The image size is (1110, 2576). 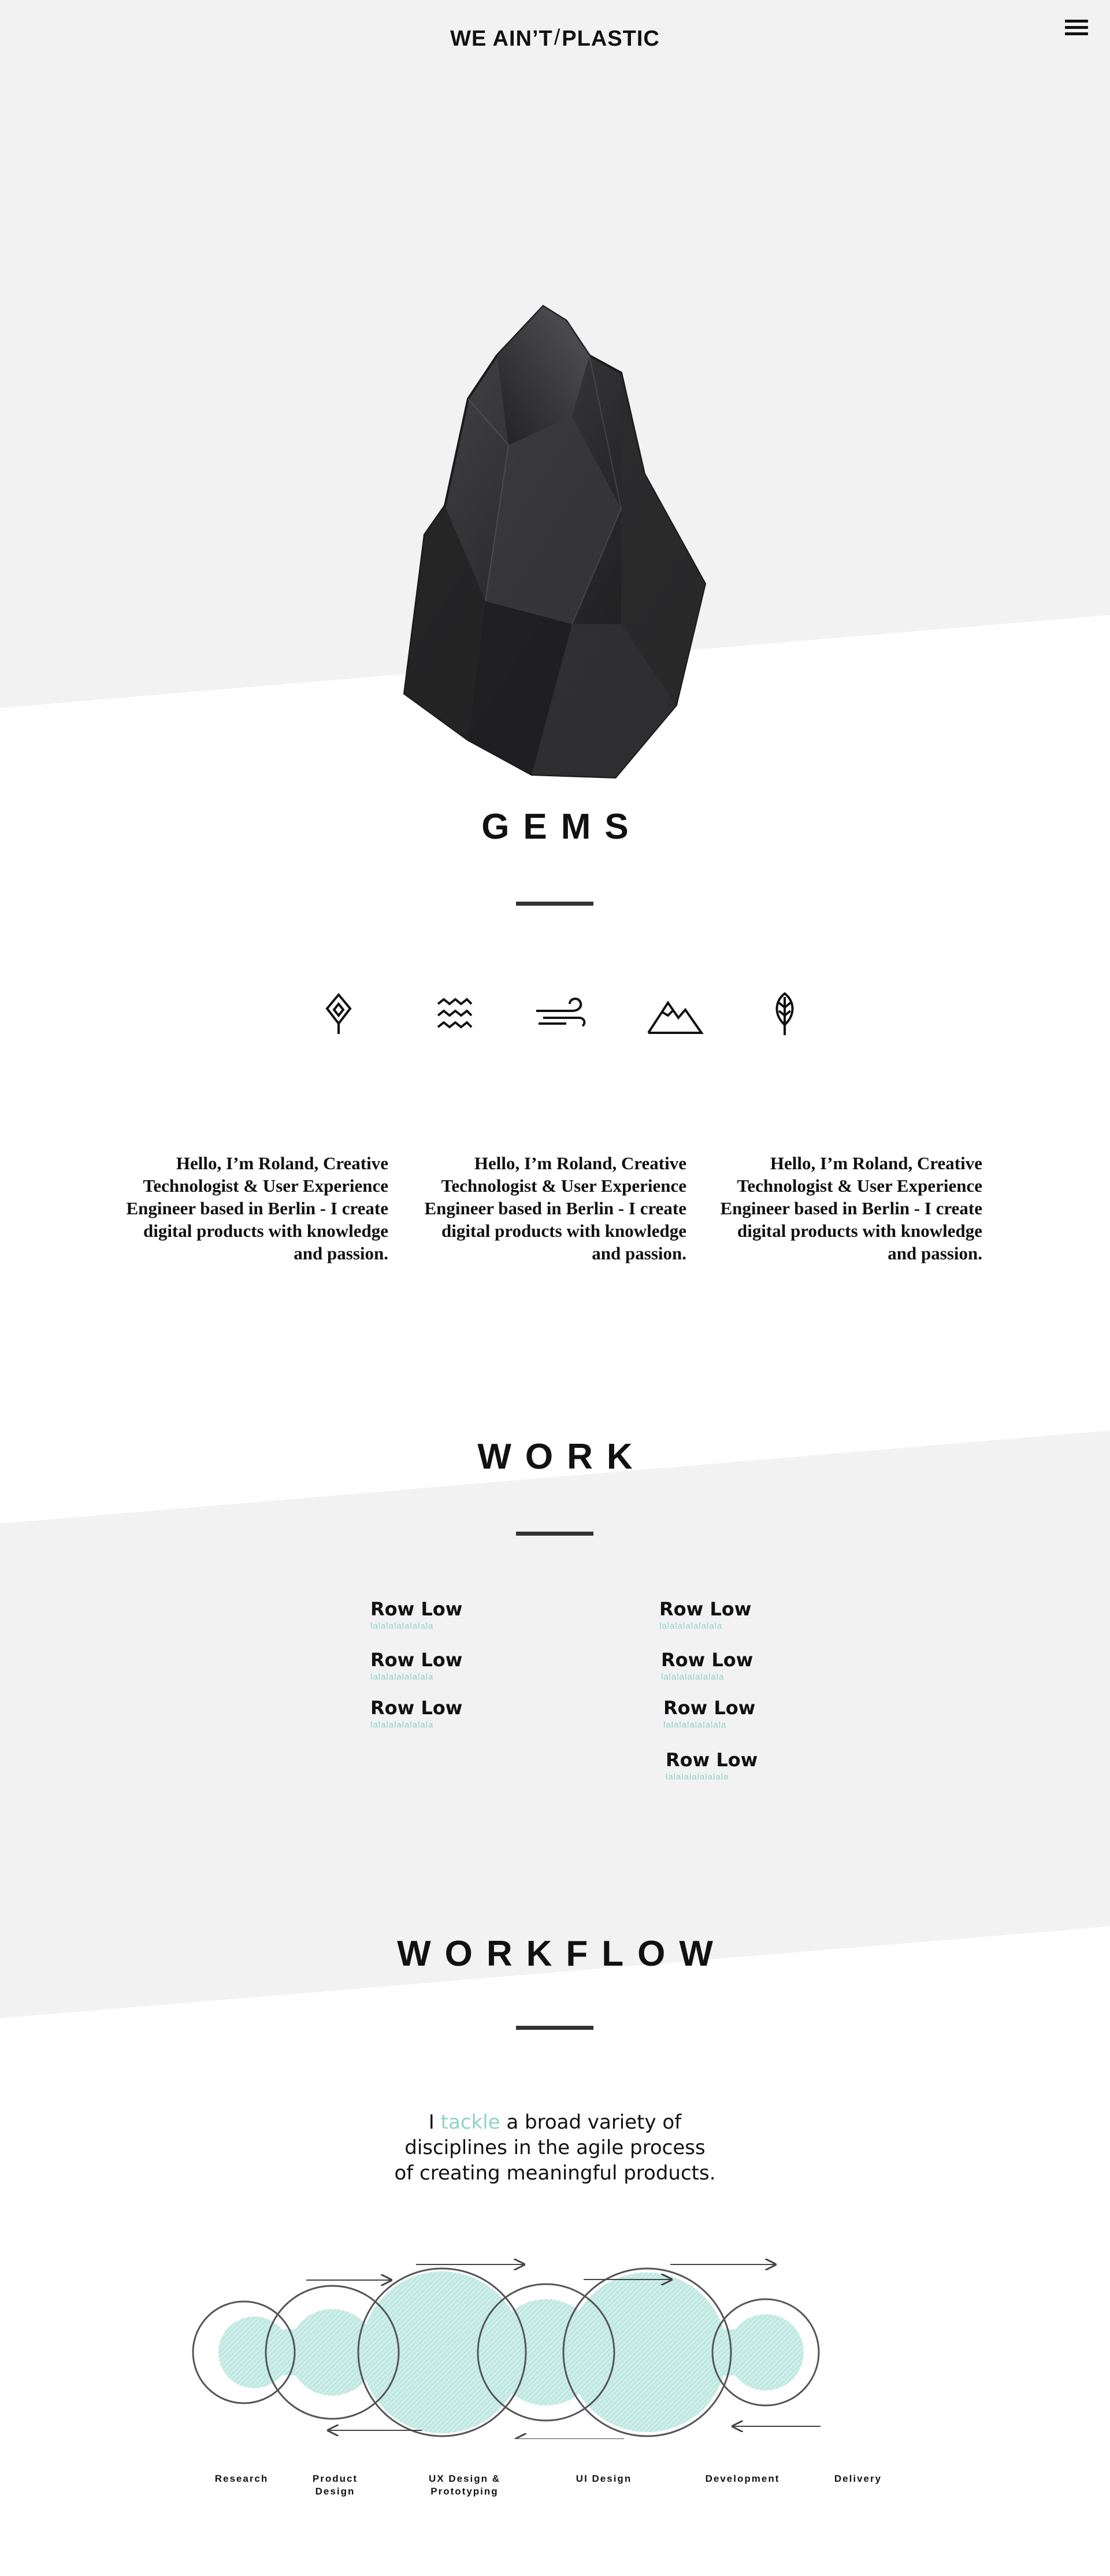 I want to click on gem-image, so click(x=555, y=542).